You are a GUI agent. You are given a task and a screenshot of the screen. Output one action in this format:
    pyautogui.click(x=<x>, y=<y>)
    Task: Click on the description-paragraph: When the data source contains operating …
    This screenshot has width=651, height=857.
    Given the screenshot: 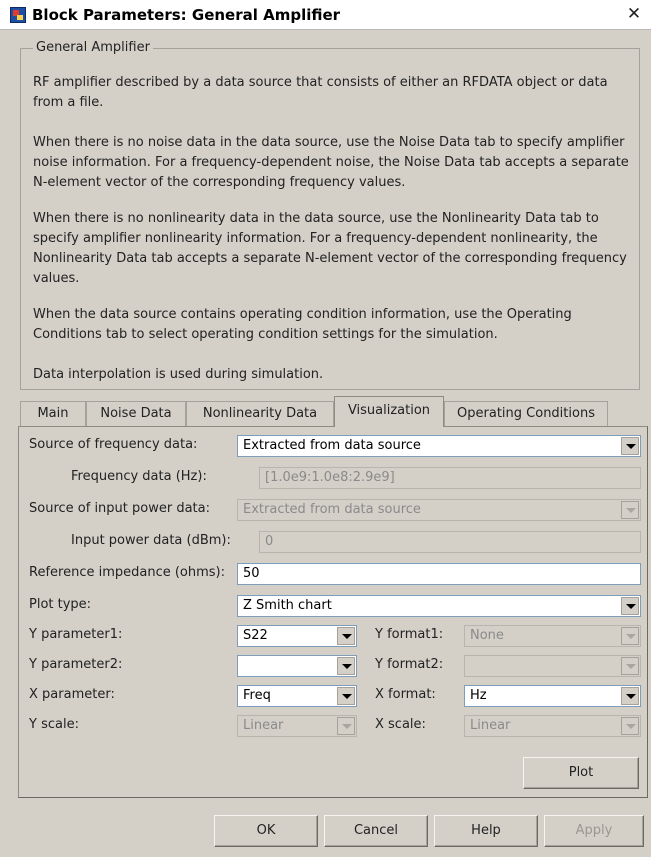 What is the action you would take?
    pyautogui.click(x=302, y=324)
    